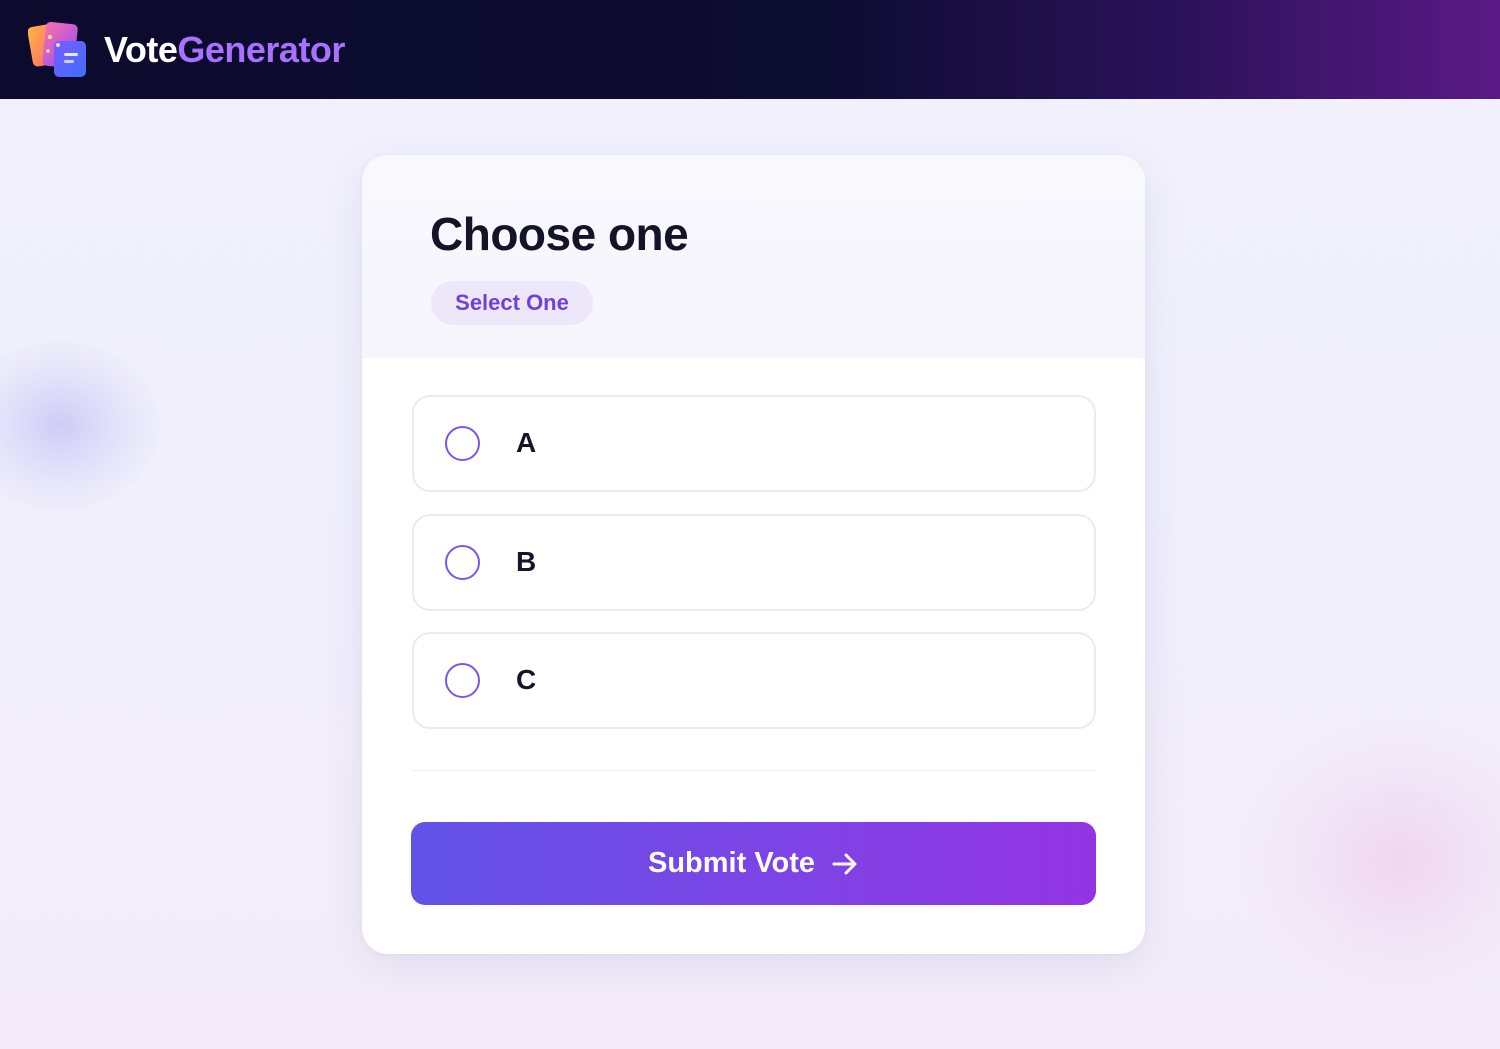  I want to click on select-one-badge: Select One, so click(512, 303).